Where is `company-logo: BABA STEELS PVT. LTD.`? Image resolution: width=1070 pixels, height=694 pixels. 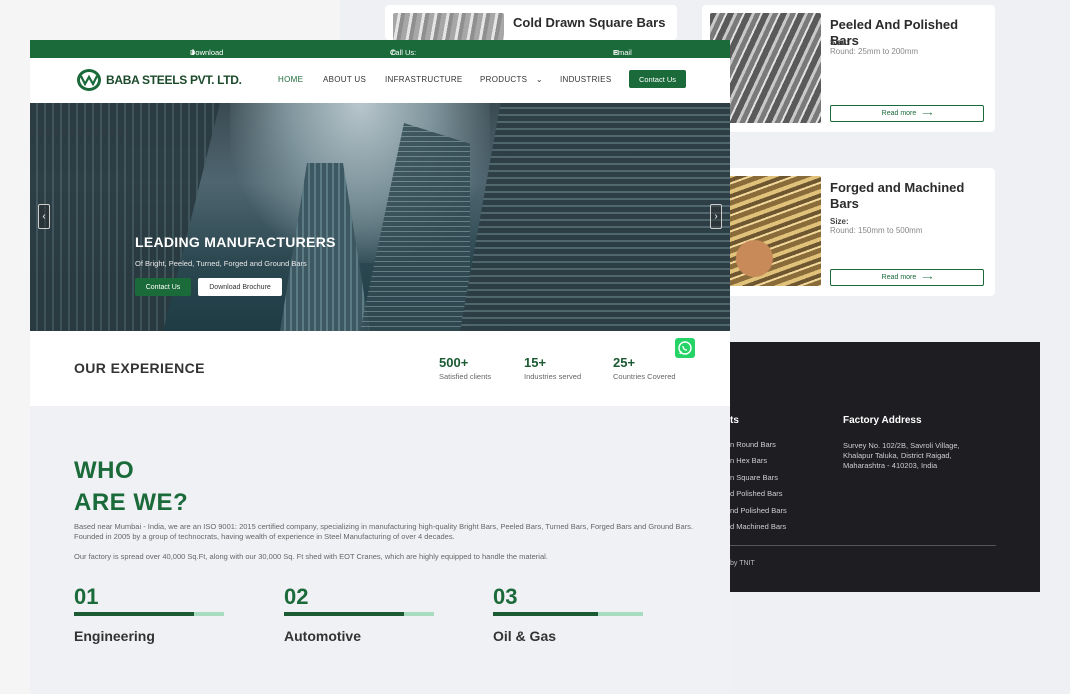 company-logo: BABA STEELS PVT. LTD. is located at coordinates (159, 80).